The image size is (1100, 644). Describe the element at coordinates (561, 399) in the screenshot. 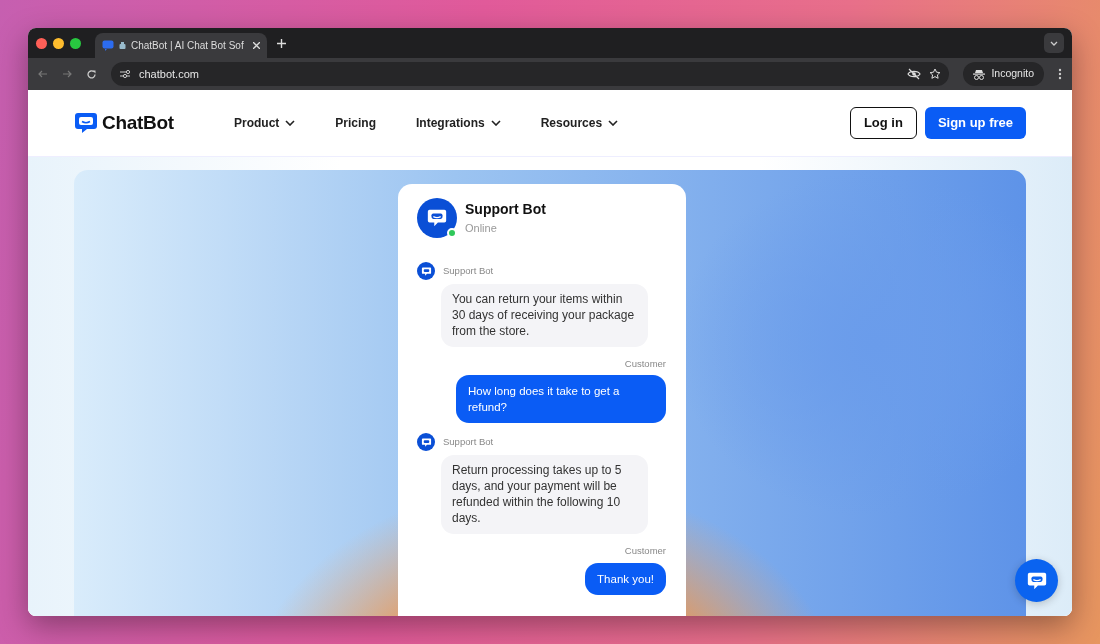

I see `message-bubble: How long does it take to get a refund?` at that location.